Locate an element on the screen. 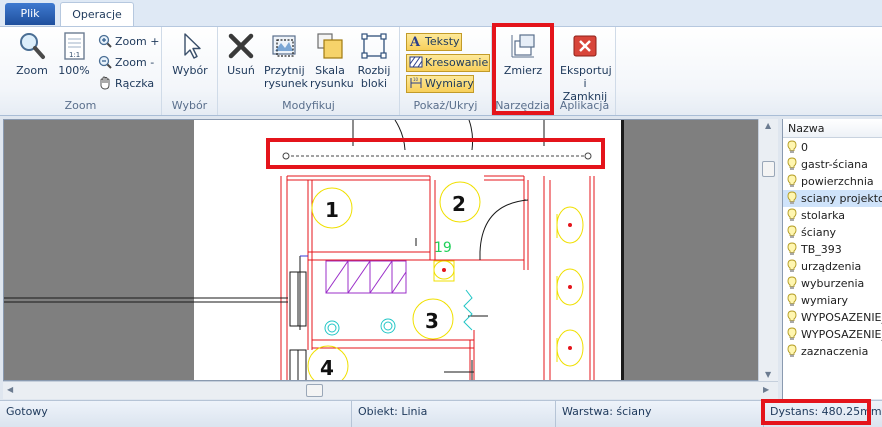 This screenshot has width=882, height=427. dimension-icon: 10 is located at coordinates (416, 82).